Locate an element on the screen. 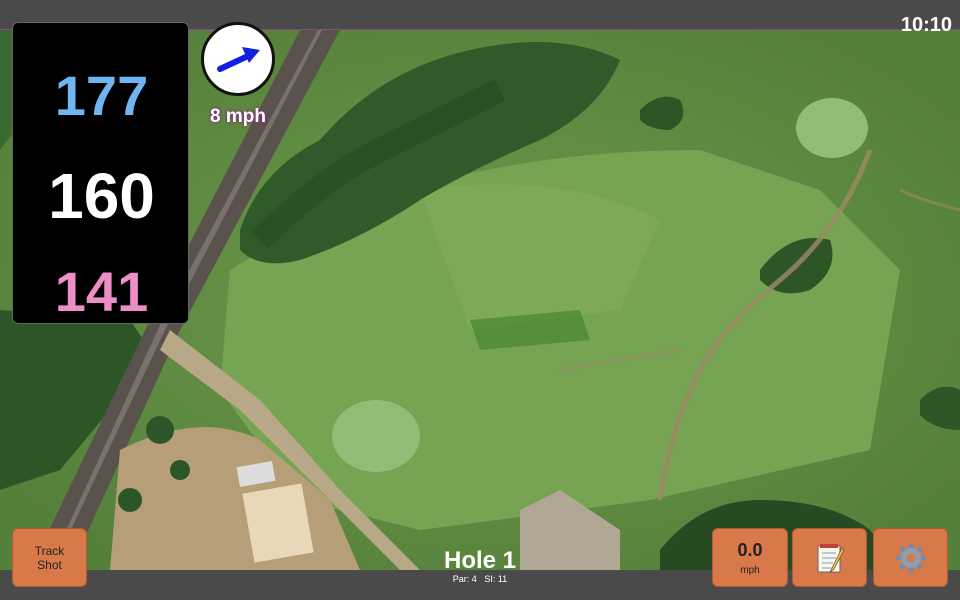  distance-center: 160 is located at coordinates (101, 196).